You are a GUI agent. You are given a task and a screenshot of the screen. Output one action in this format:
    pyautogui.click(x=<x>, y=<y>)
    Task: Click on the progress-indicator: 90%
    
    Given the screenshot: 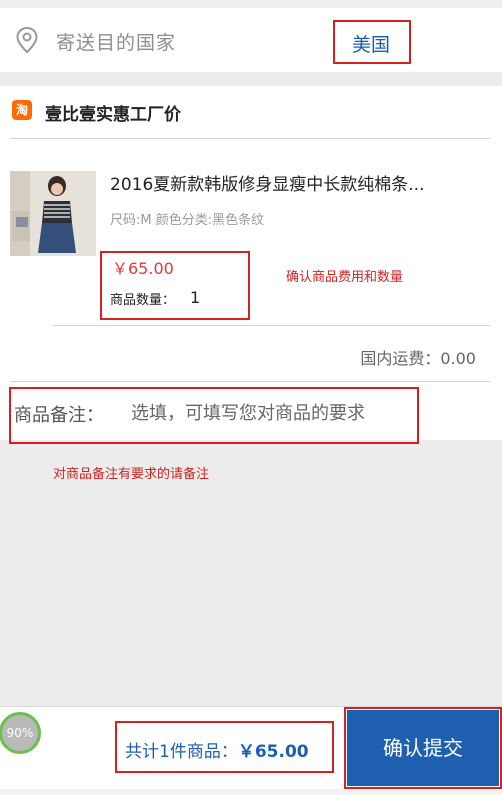 What is the action you would take?
    pyautogui.click(x=20, y=733)
    